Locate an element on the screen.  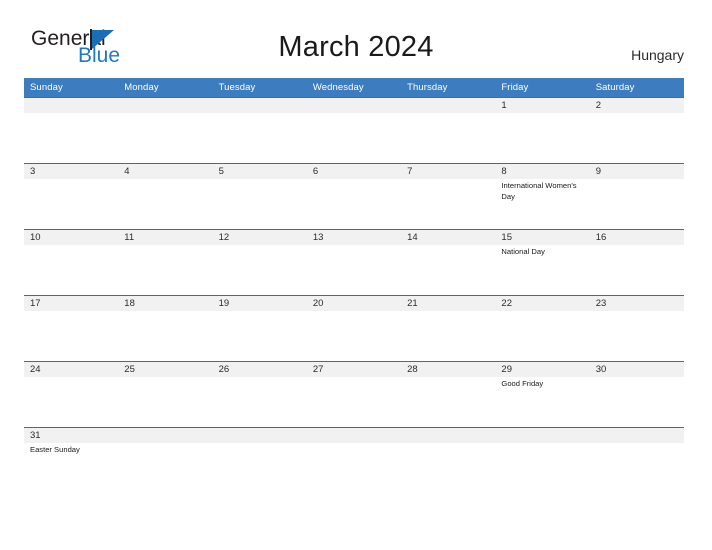
calendar-week-row: 12 is located at coordinates (354, 130).